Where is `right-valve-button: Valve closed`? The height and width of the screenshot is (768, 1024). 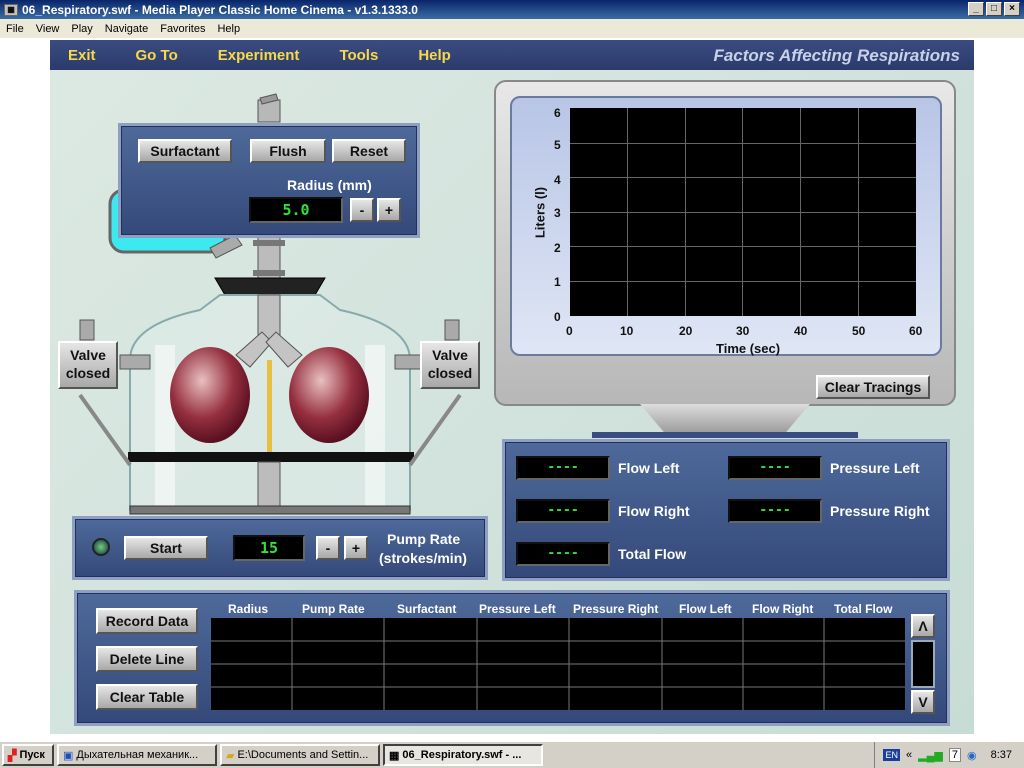
right-valve-button: Valve closed is located at coordinates (450, 365).